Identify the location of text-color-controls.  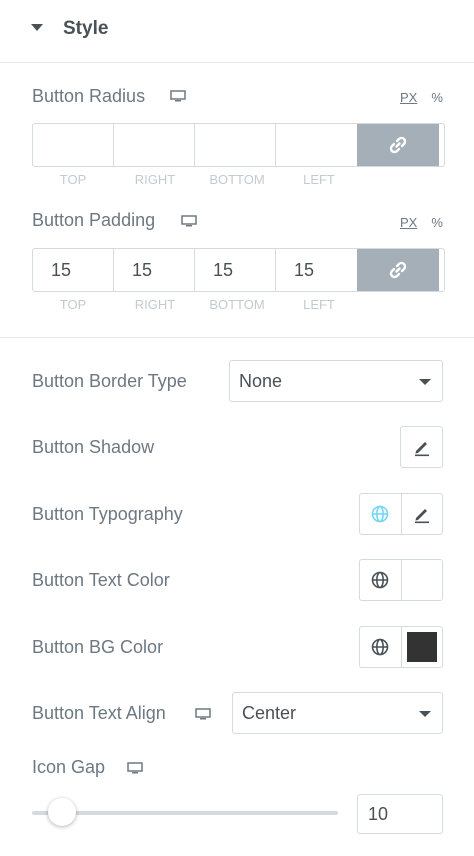
(401, 580).